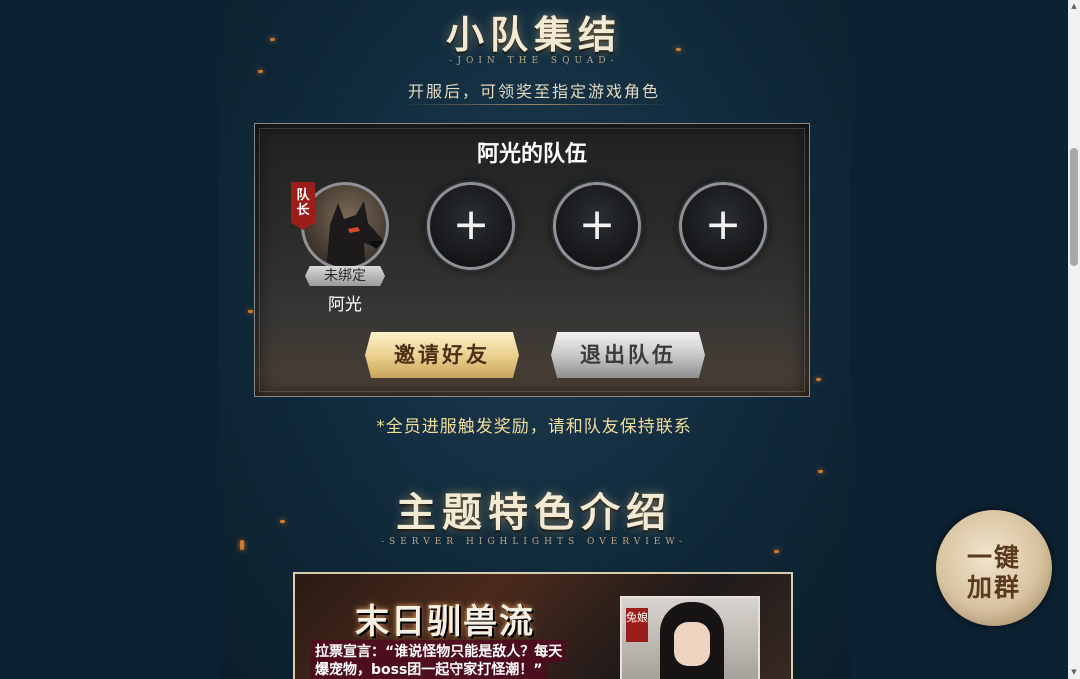 Image resolution: width=1080 pixels, height=679 pixels. What do you see at coordinates (534, 542) in the screenshot?
I see `features-section-subtitle: -SERVER HIGHLIGHTS OVERVIEW-` at bounding box center [534, 542].